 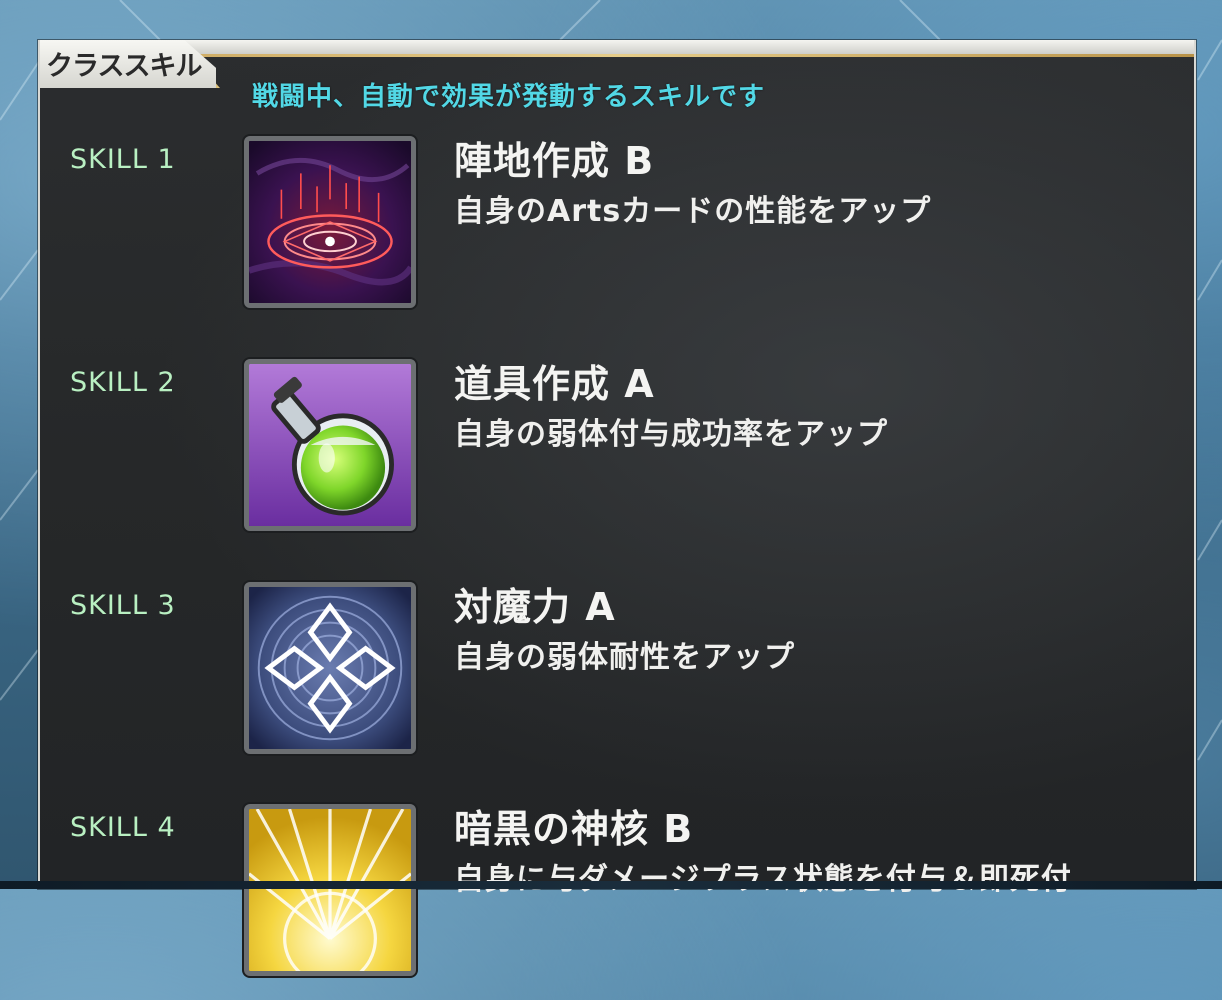 I want to click on skill-name: 道具作成 A, so click(x=554, y=384).